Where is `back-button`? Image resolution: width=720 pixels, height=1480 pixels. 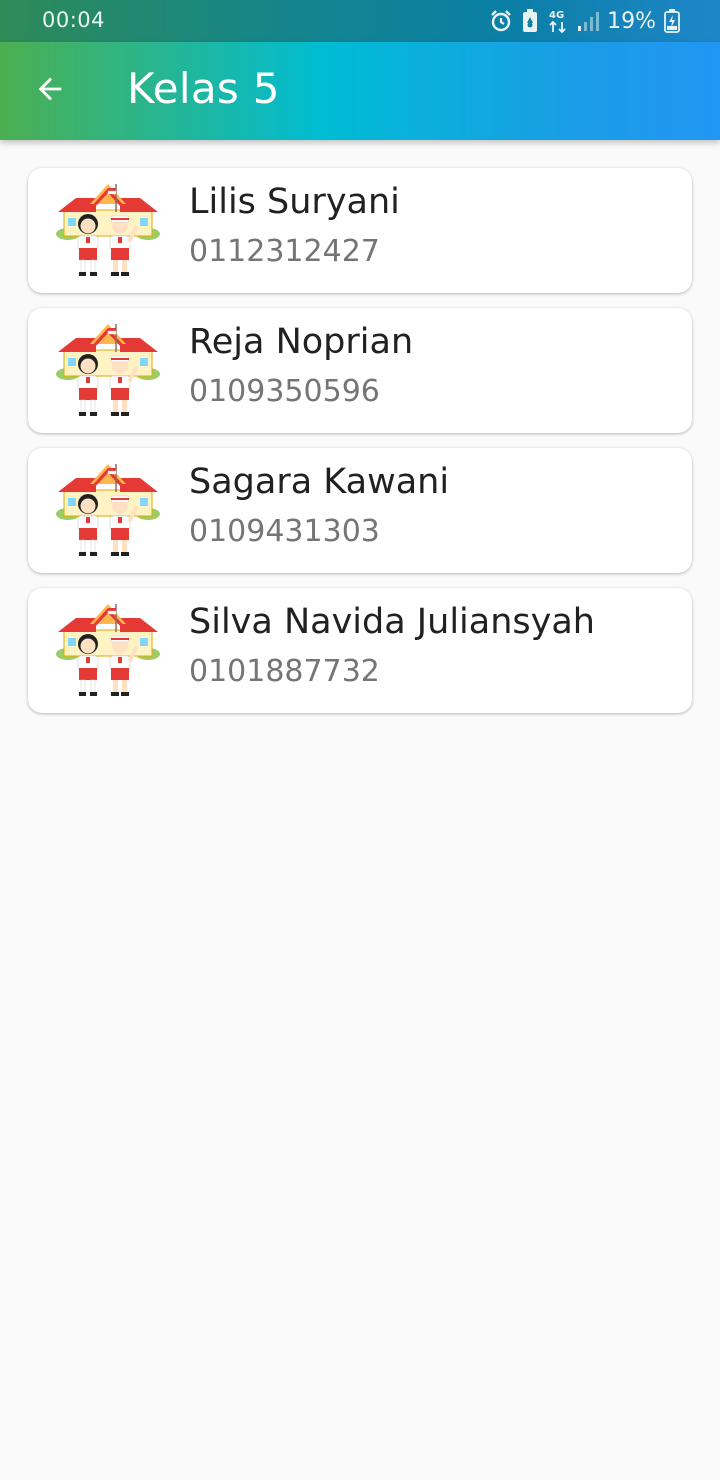 back-button is located at coordinates (50, 91).